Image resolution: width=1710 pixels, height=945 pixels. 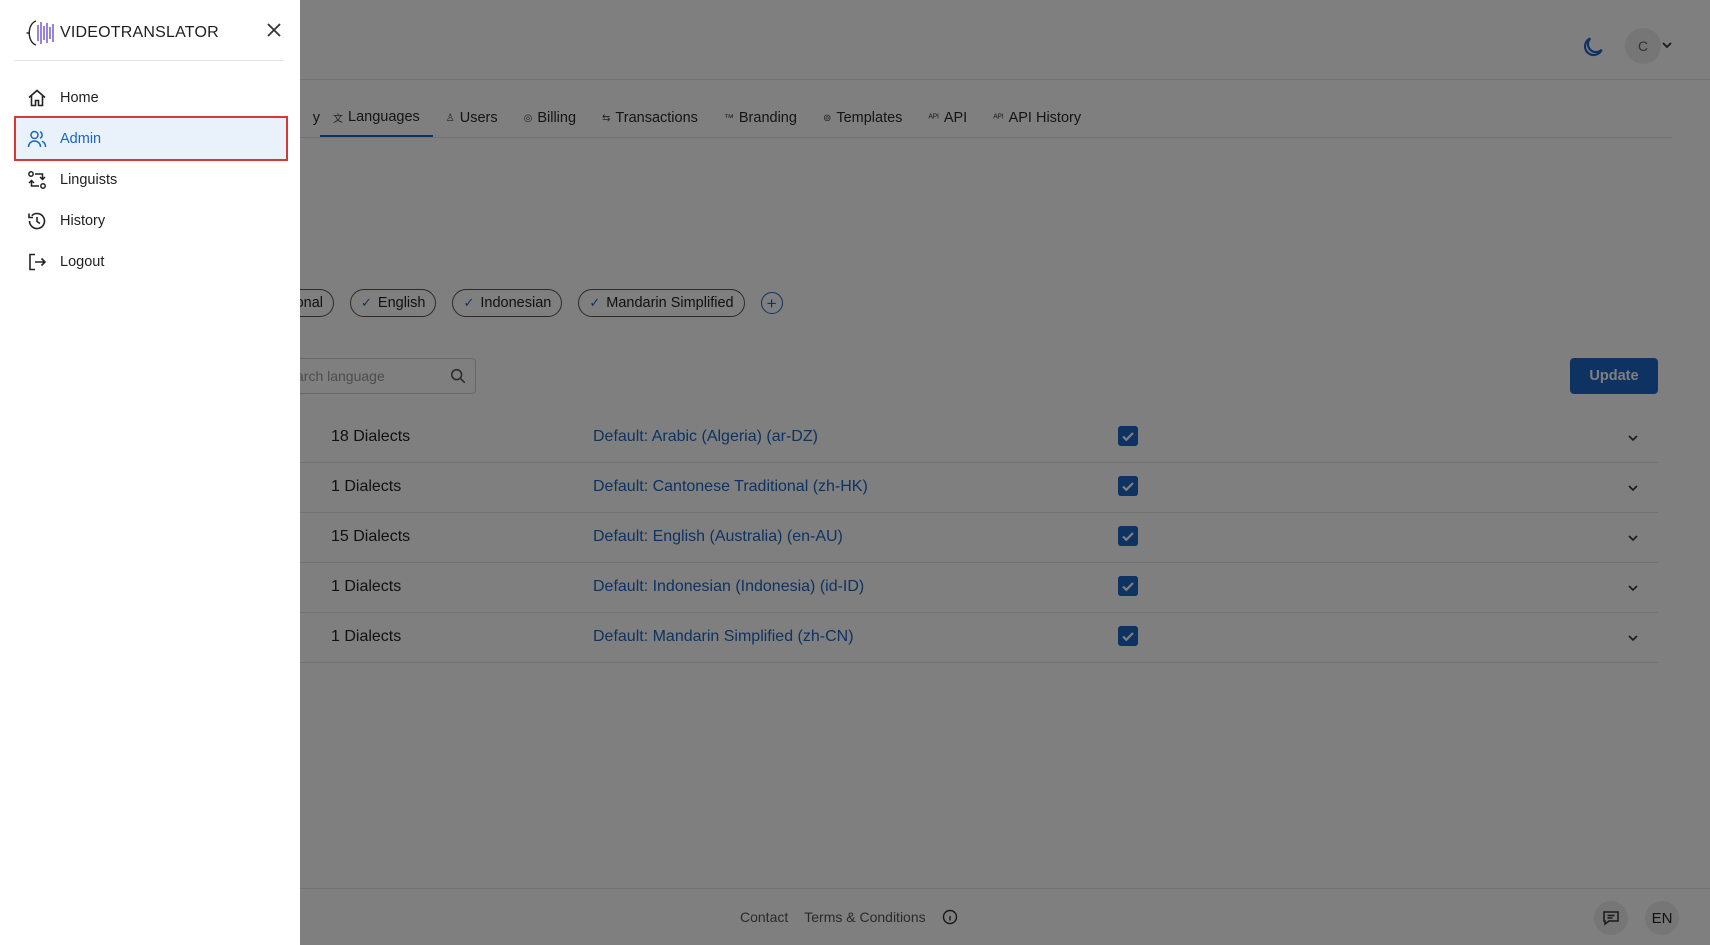 What do you see at coordinates (149, 60) in the screenshot?
I see `divider` at bounding box center [149, 60].